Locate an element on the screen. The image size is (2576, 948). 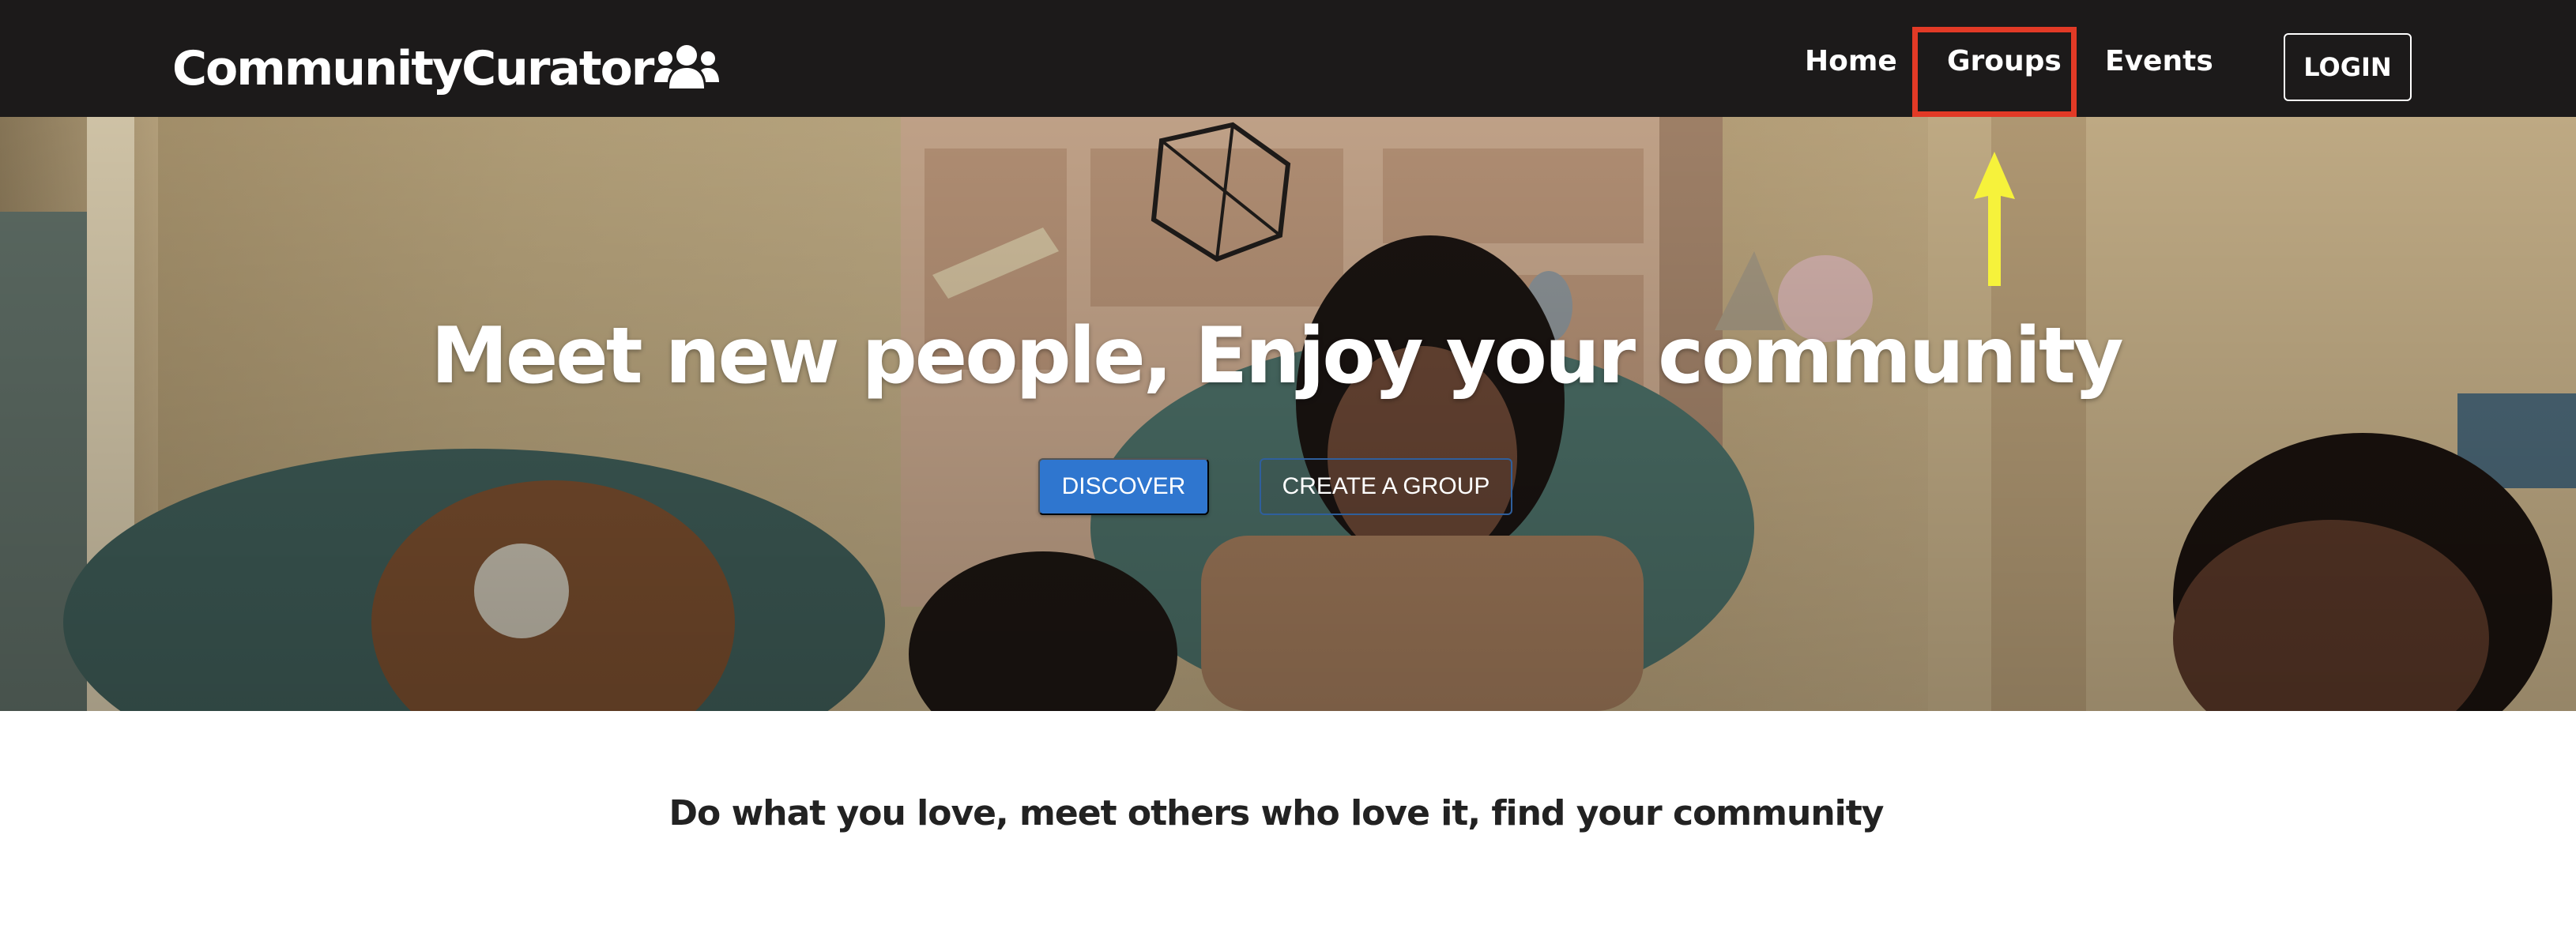
annotation-arrow-icon is located at coordinates (1994, 219).